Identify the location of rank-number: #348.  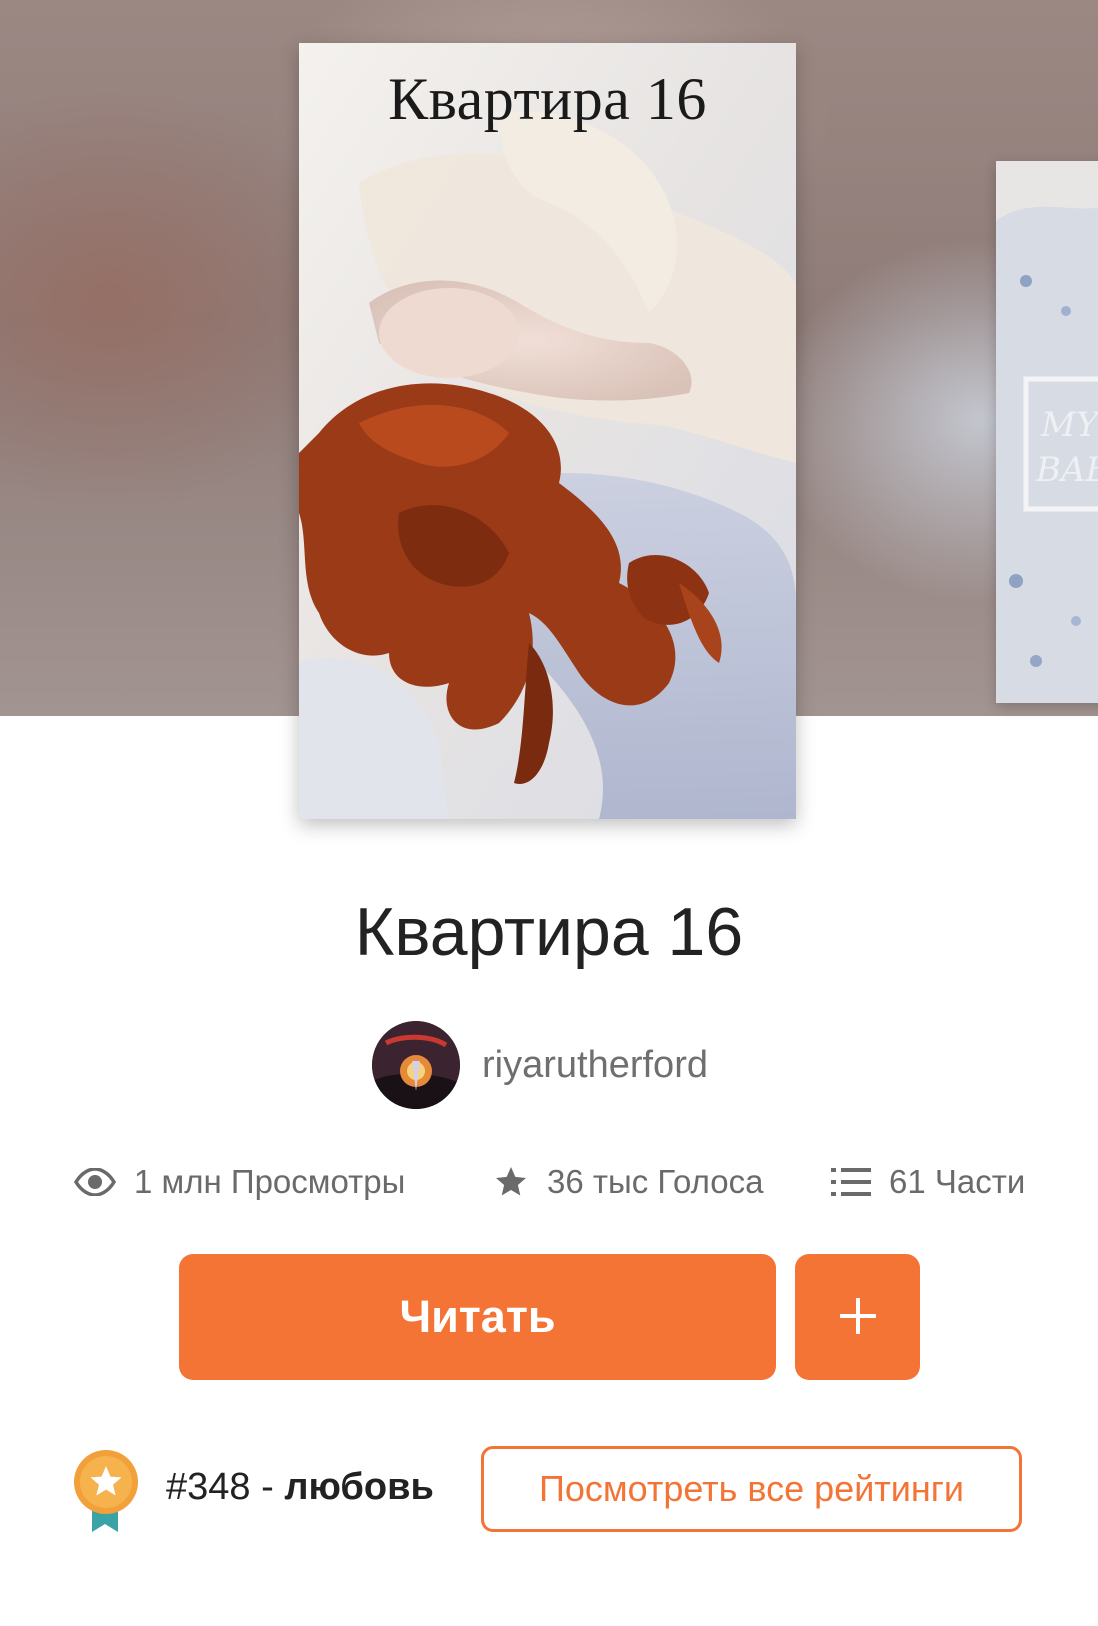
(208, 1487).